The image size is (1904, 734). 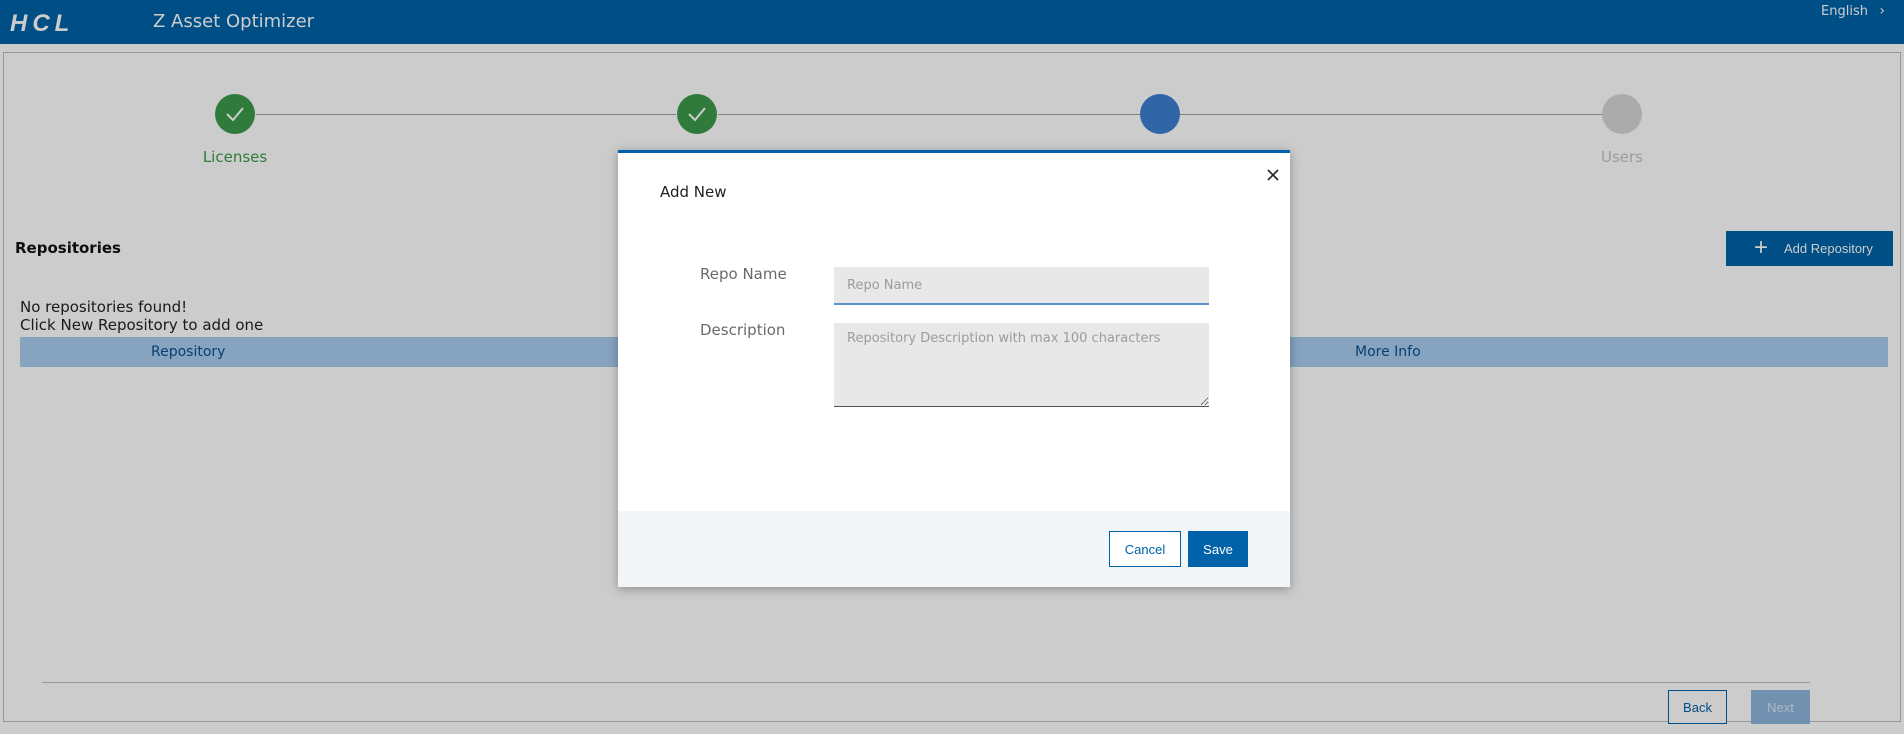 What do you see at coordinates (1021, 365) in the screenshot?
I see `description-textarea` at bounding box center [1021, 365].